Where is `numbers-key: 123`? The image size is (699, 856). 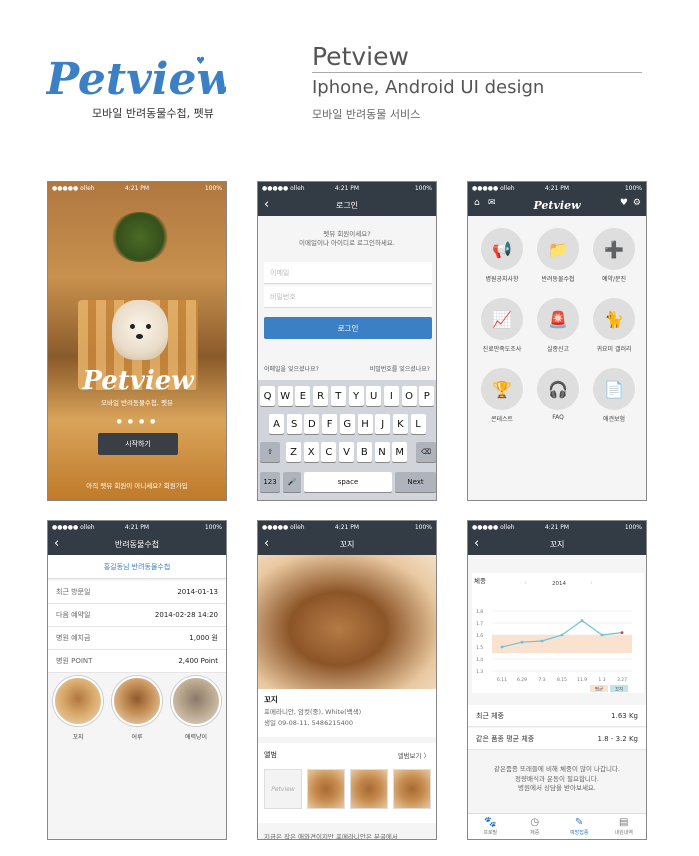 numbers-key: 123 is located at coordinates (270, 482).